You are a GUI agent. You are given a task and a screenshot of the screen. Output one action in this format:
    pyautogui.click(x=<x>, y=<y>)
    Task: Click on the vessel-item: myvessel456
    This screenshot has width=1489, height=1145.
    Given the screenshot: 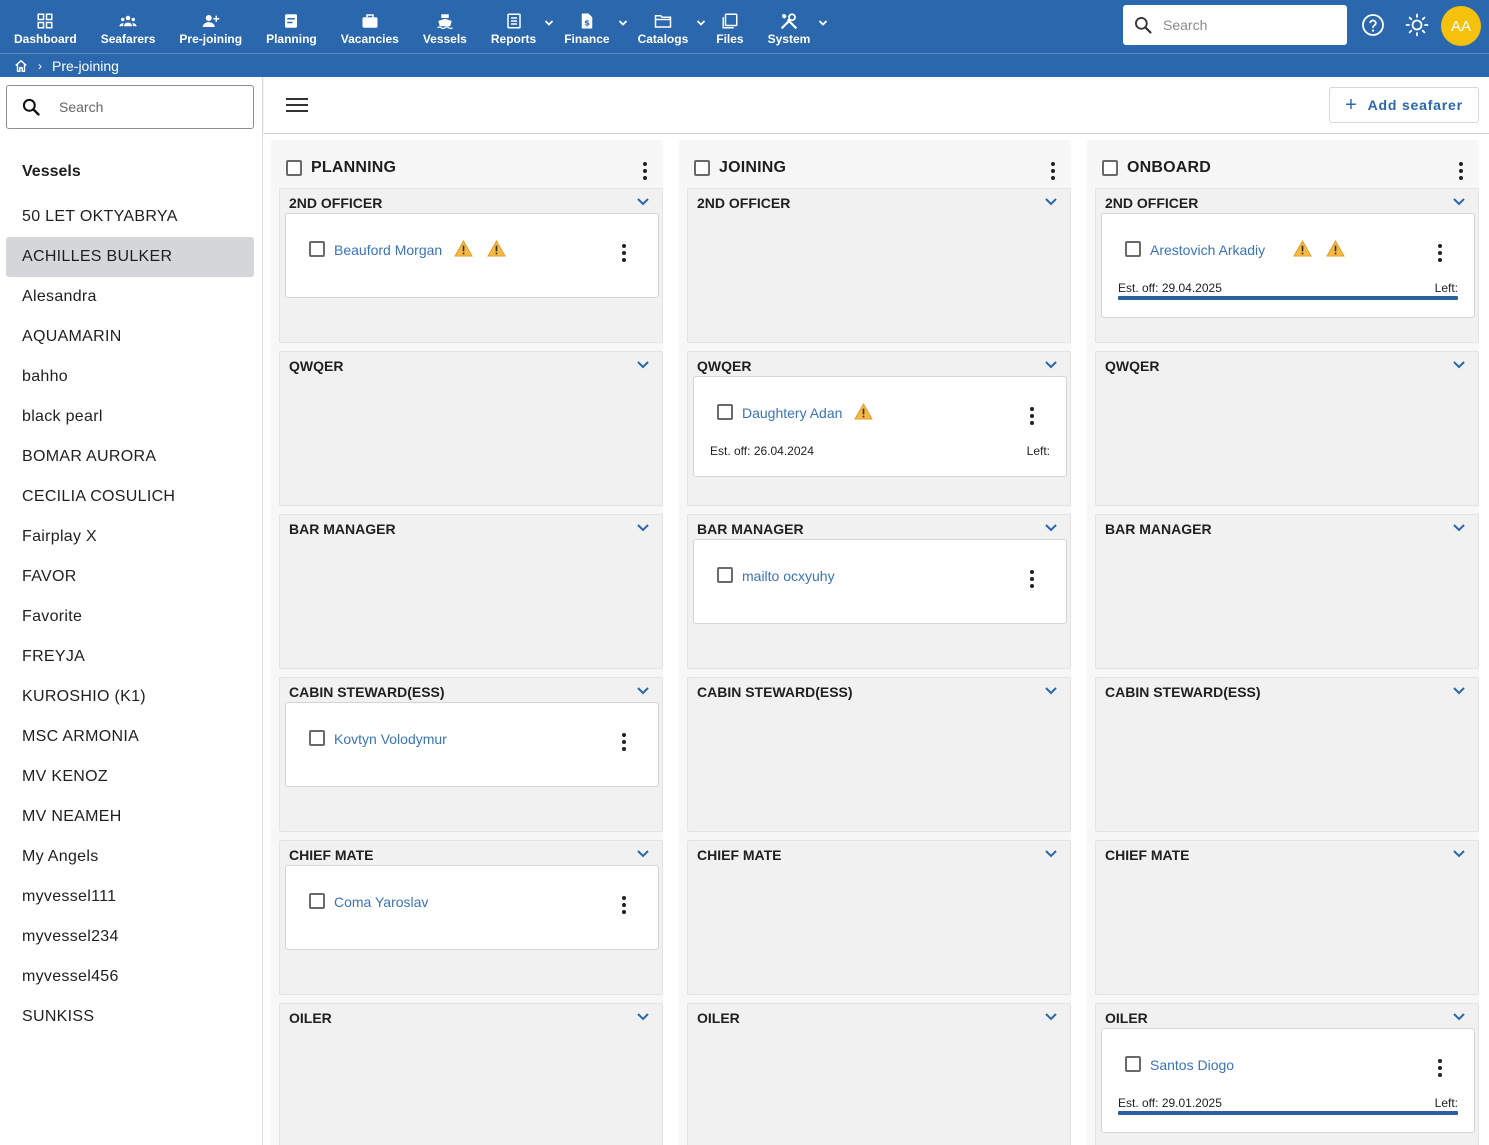 What is the action you would take?
    pyautogui.click(x=130, y=977)
    